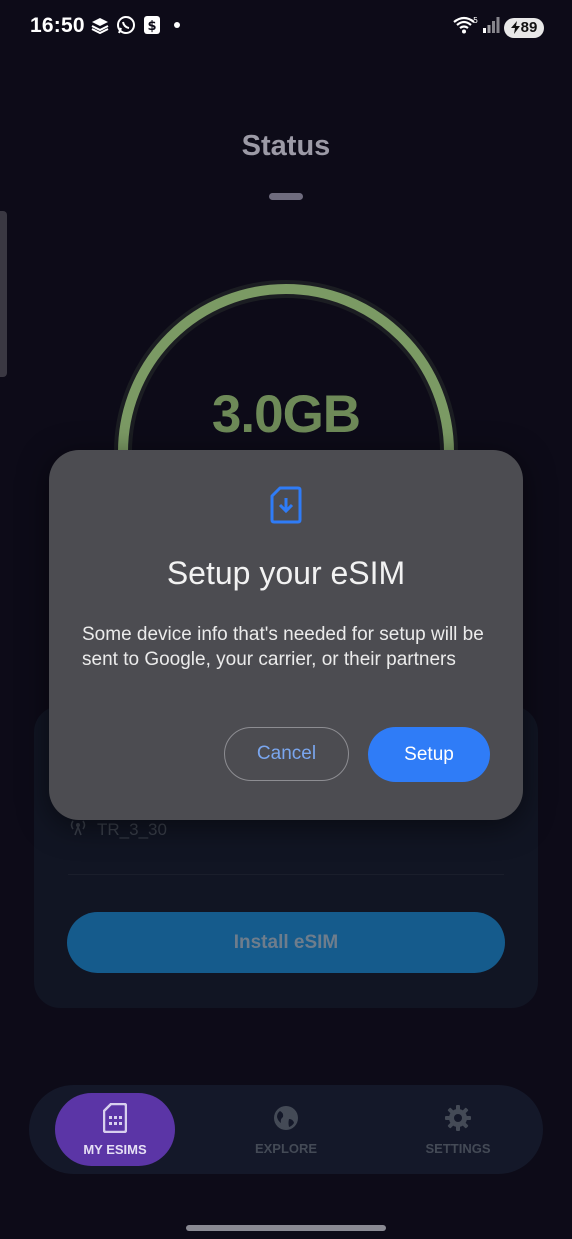 The height and width of the screenshot is (1239, 572). Describe the element at coordinates (132, 829) in the screenshot. I see `network-name: TR_3_30` at that location.